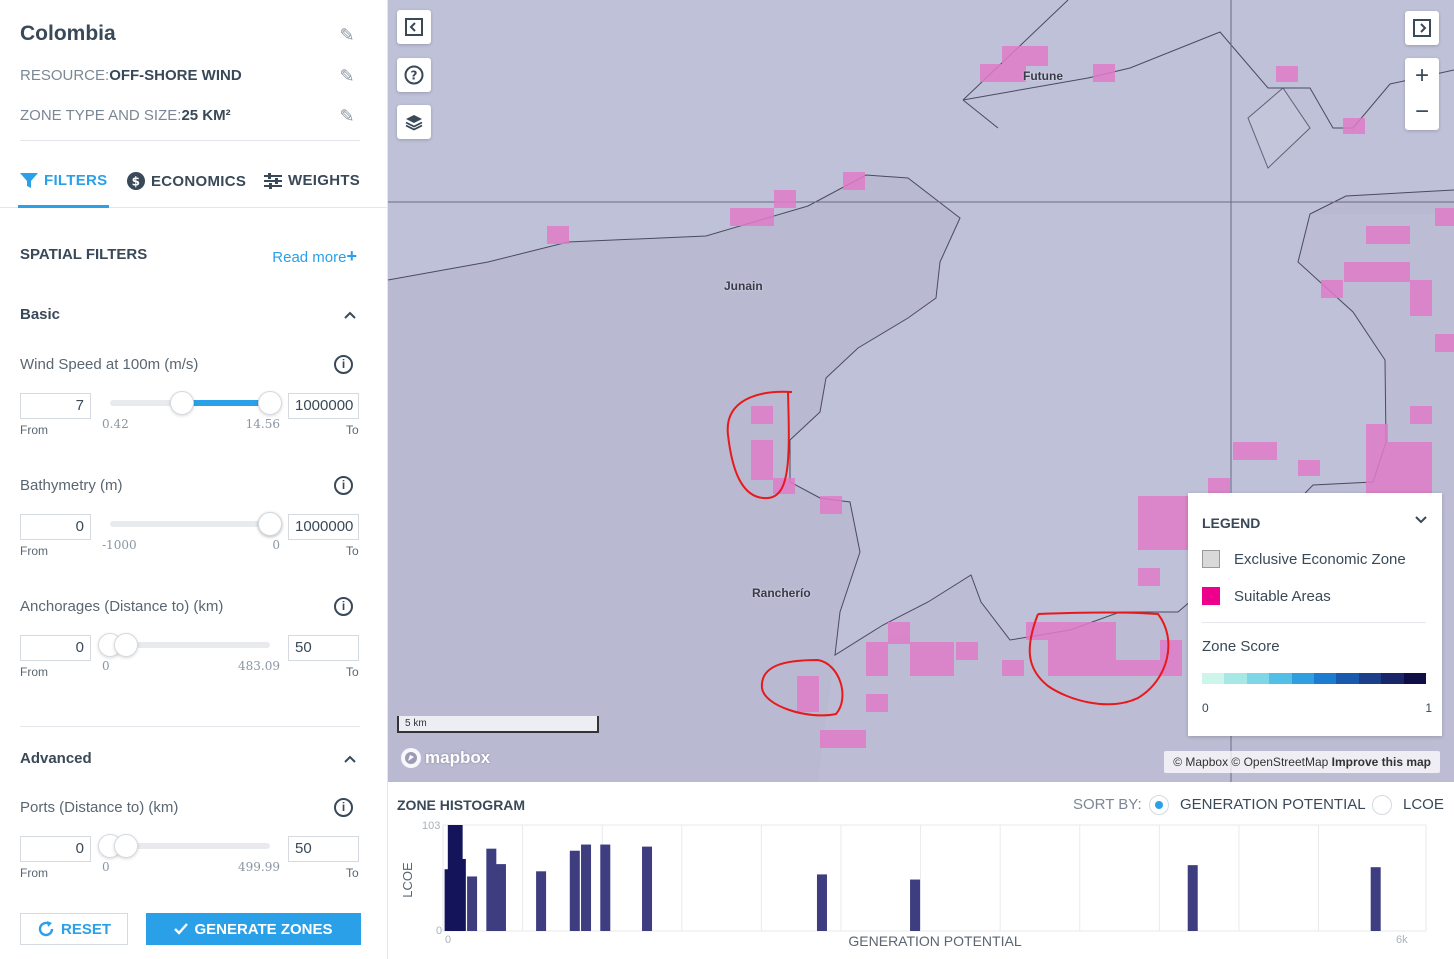 This screenshot has height=959, width=1454. What do you see at coordinates (55, 406) in the screenshot?
I see `filter-from-input: 7` at bounding box center [55, 406].